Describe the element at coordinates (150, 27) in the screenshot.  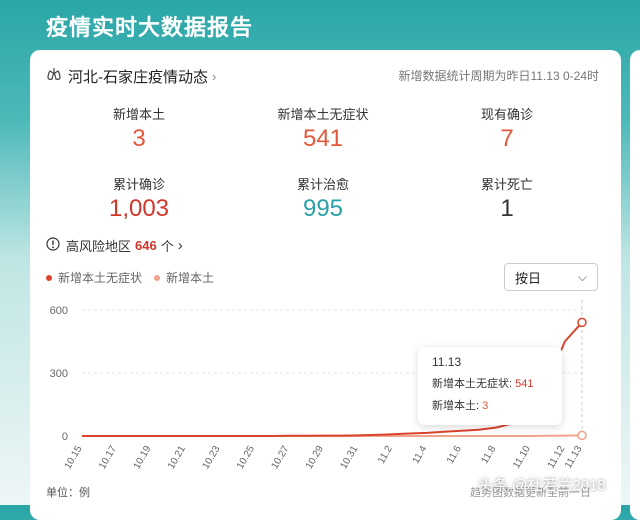
I see `page-title: 疫情实时大数据报告` at that location.